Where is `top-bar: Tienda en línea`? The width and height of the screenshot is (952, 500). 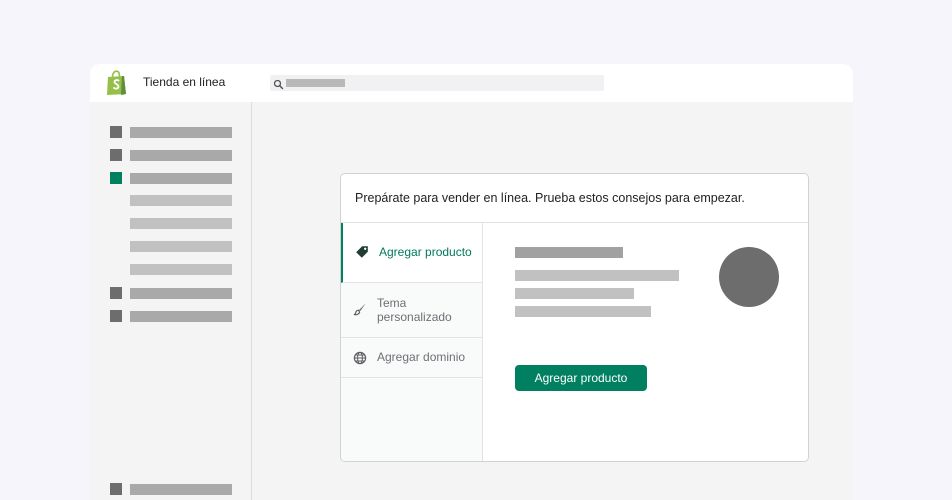
top-bar: Tienda en línea is located at coordinates (471, 83).